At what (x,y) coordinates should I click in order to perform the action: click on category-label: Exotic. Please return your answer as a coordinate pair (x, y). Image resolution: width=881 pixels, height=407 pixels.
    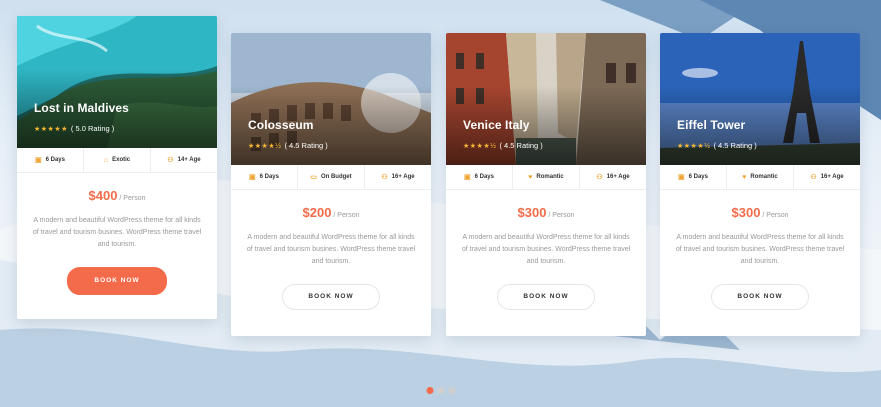
    Looking at the image, I should click on (121, 160).